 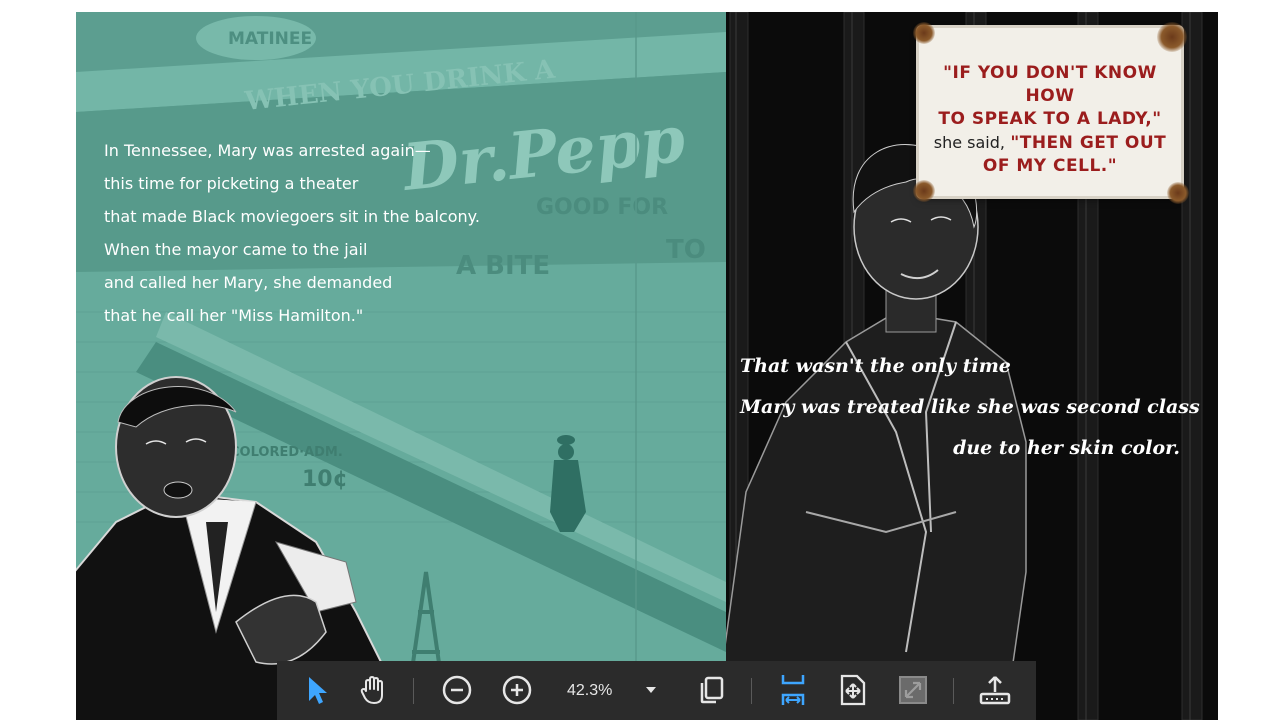 What do you see at coordinates (686, 250) in the screenshot?
I see `photo-sign-to: TO` at bounding box center [686, 250].